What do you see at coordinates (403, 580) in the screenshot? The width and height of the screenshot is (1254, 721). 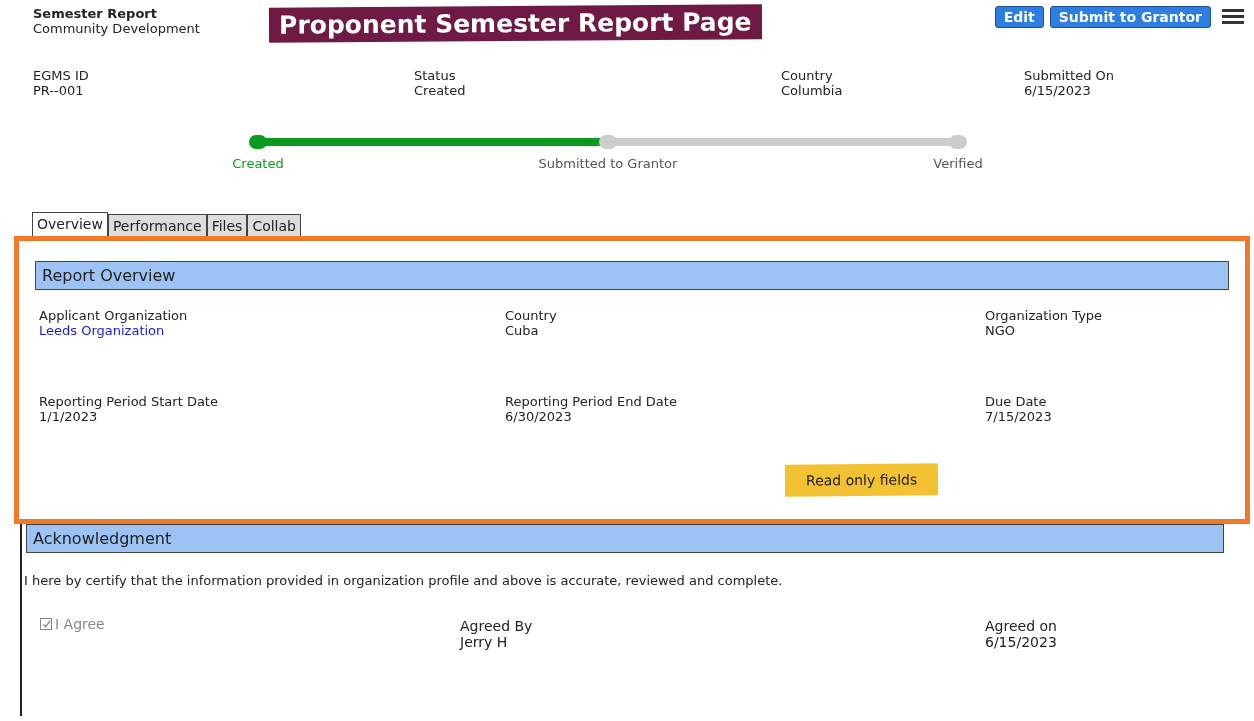 I see `certification-statement: I here by certify that the information provided in organization profile and above is accurate, reviewed and complete.` at bounding box center [403, 580].